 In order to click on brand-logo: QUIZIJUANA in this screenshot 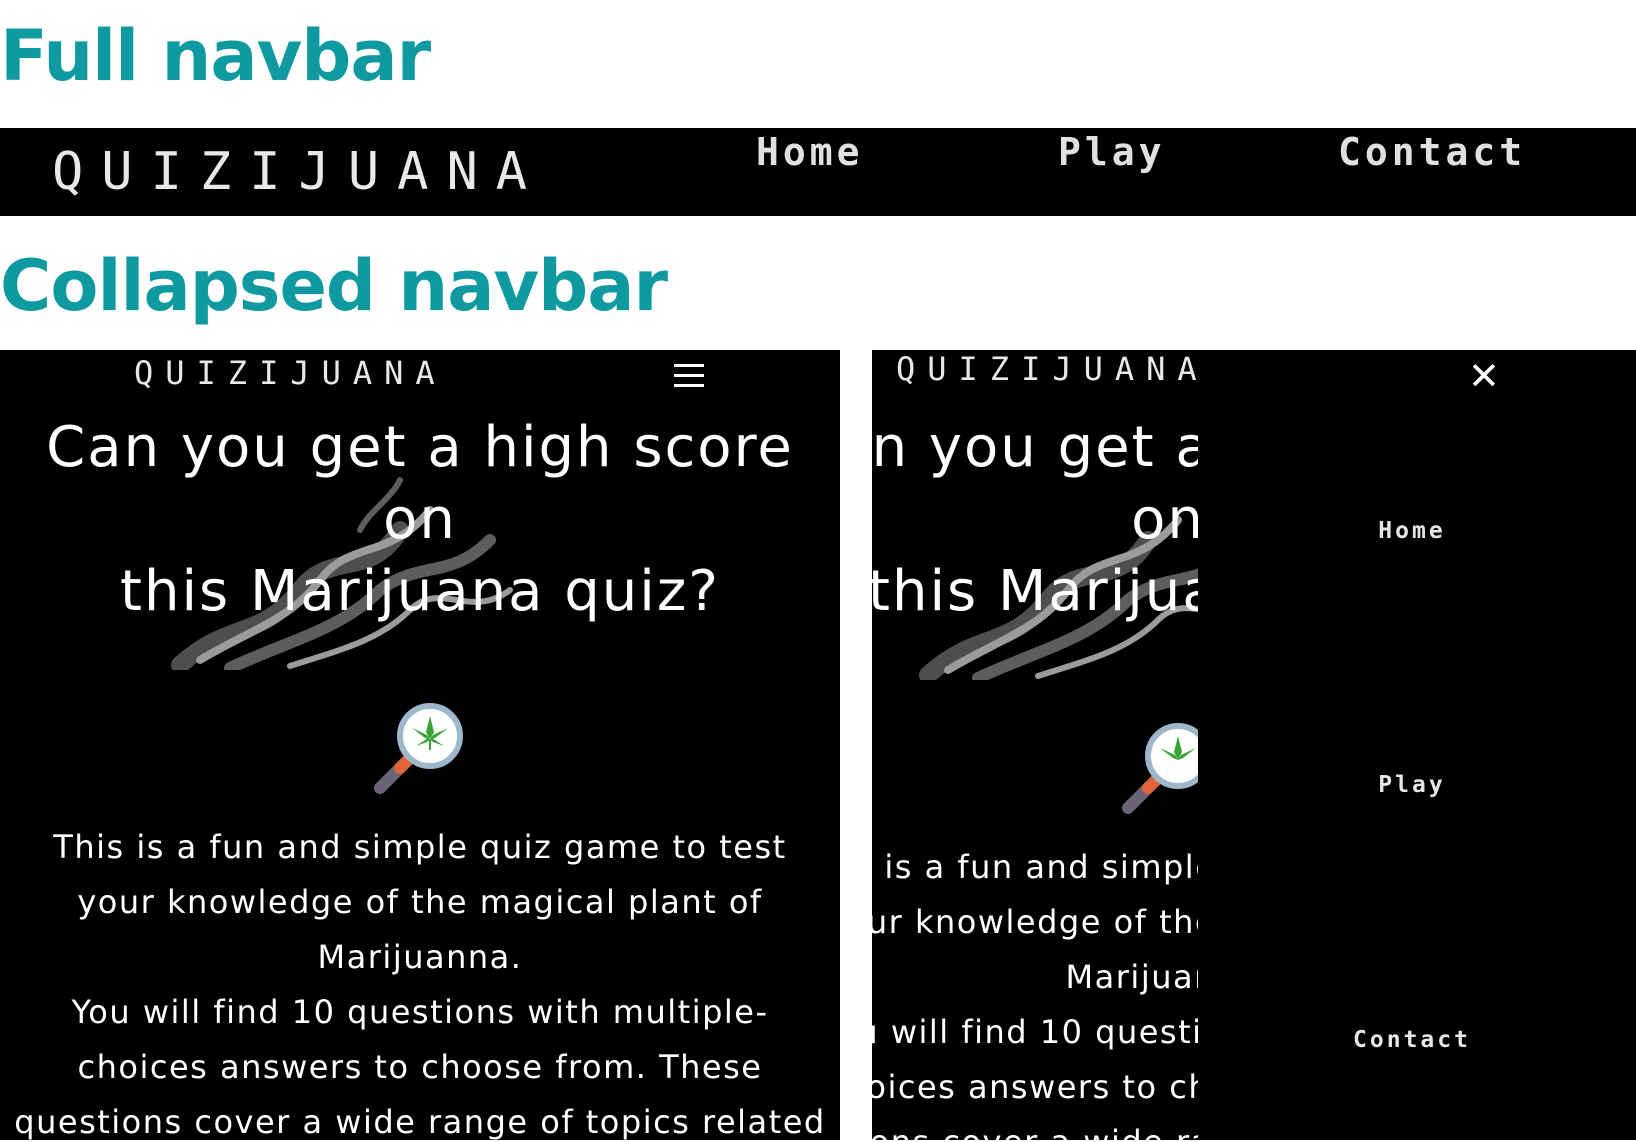, I will do `click(298, 172)`.